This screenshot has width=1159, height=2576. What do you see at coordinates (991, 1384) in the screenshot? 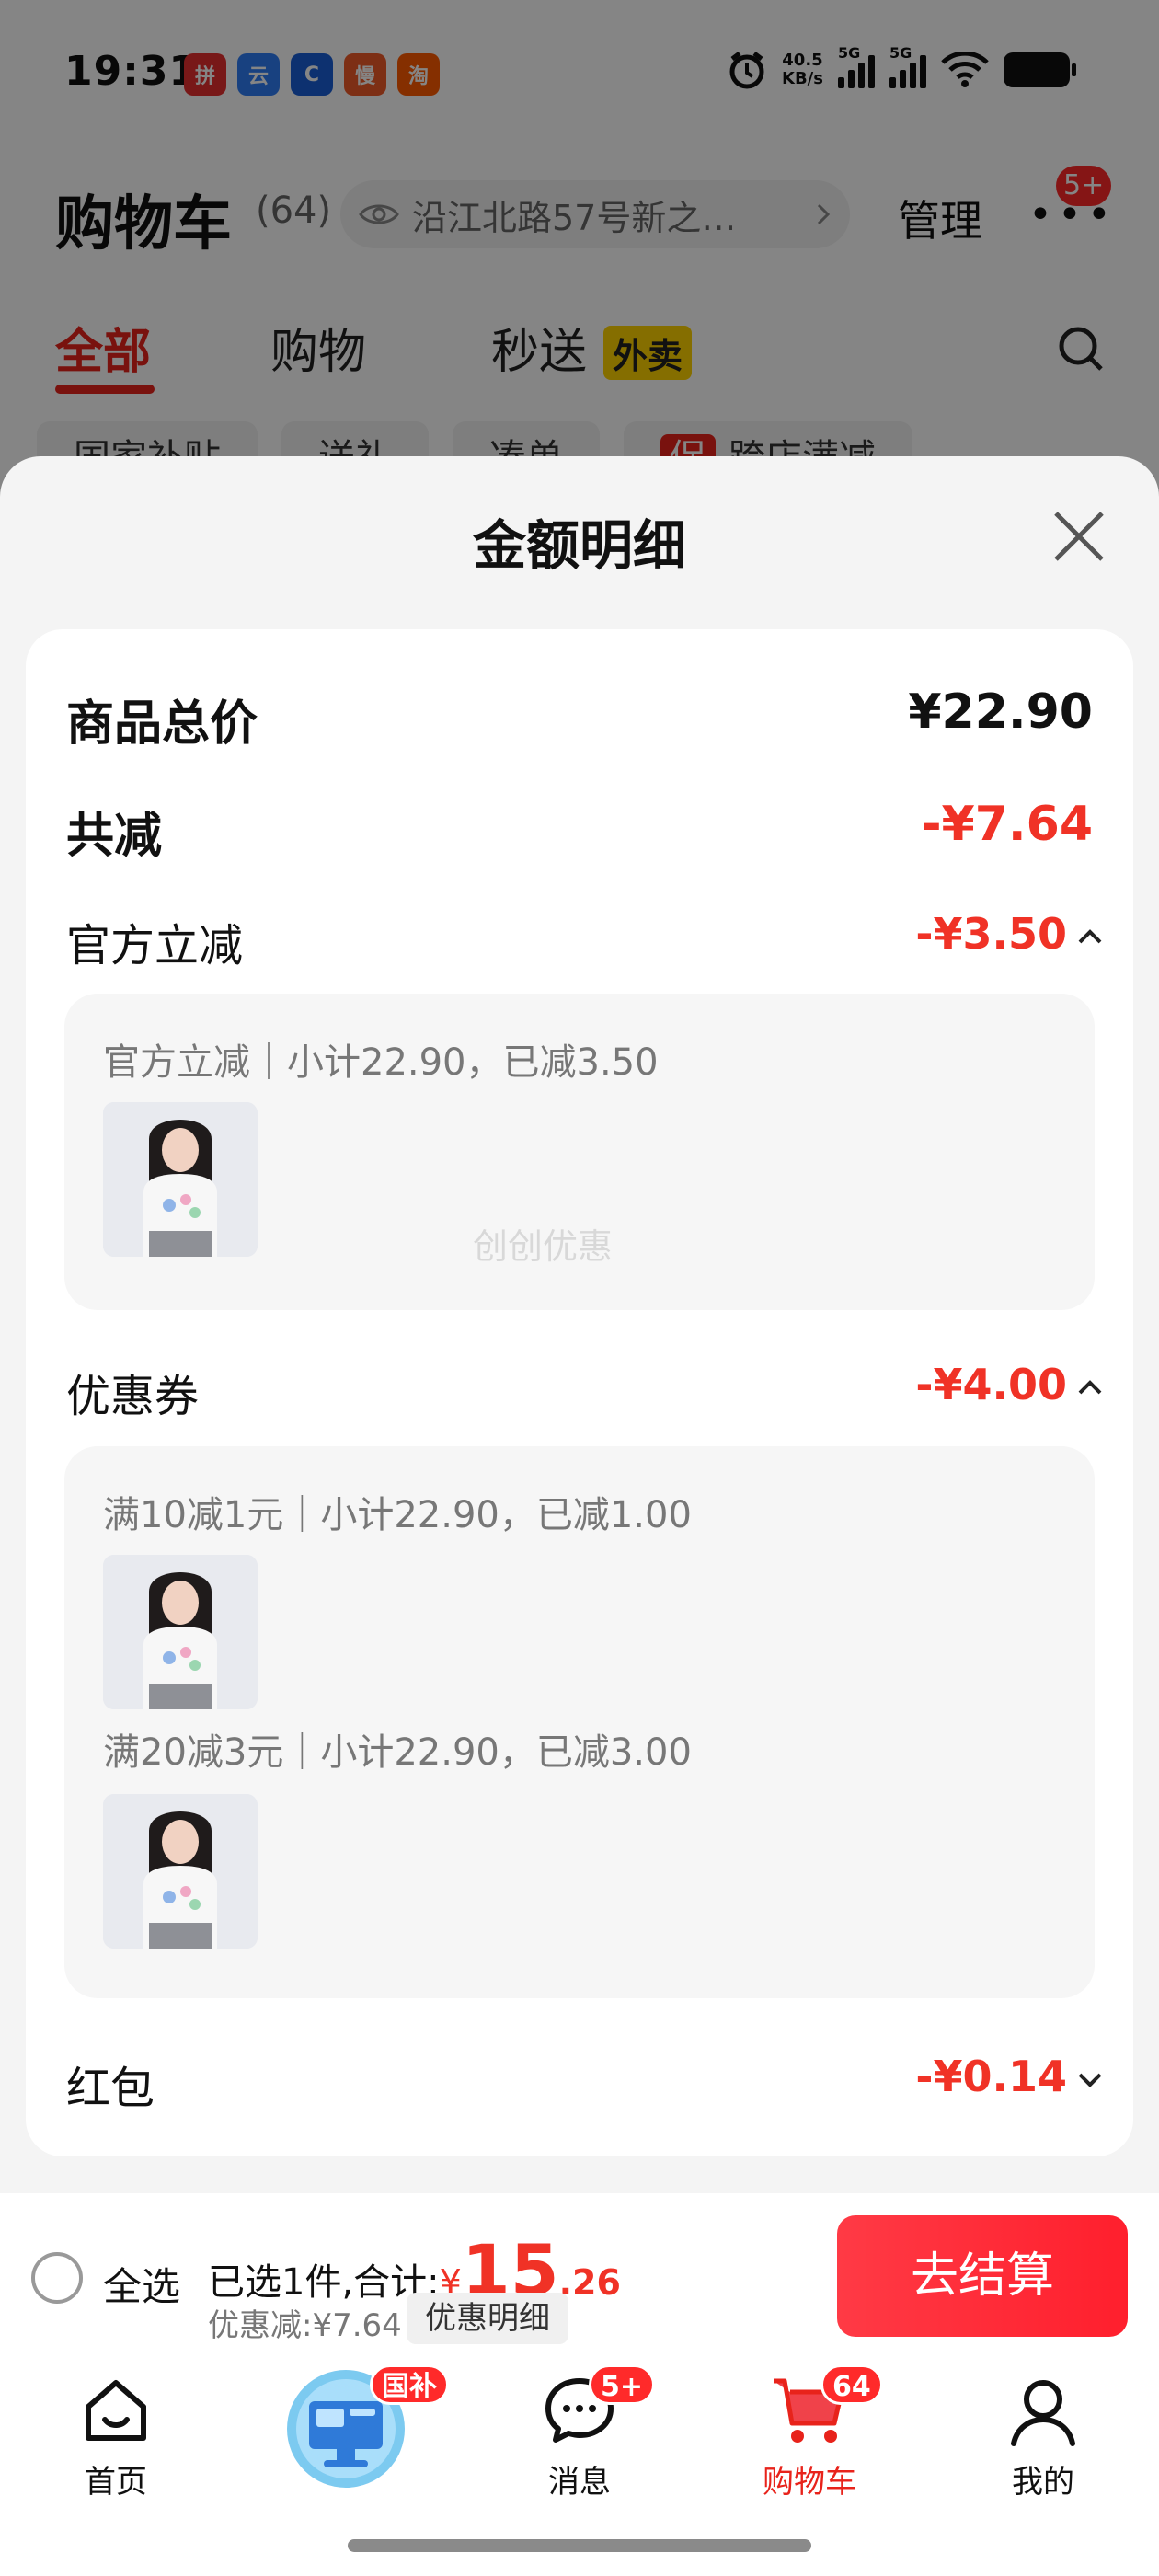
I see `coupon-value: -¥4.00` at bounding box center [991, 1384].